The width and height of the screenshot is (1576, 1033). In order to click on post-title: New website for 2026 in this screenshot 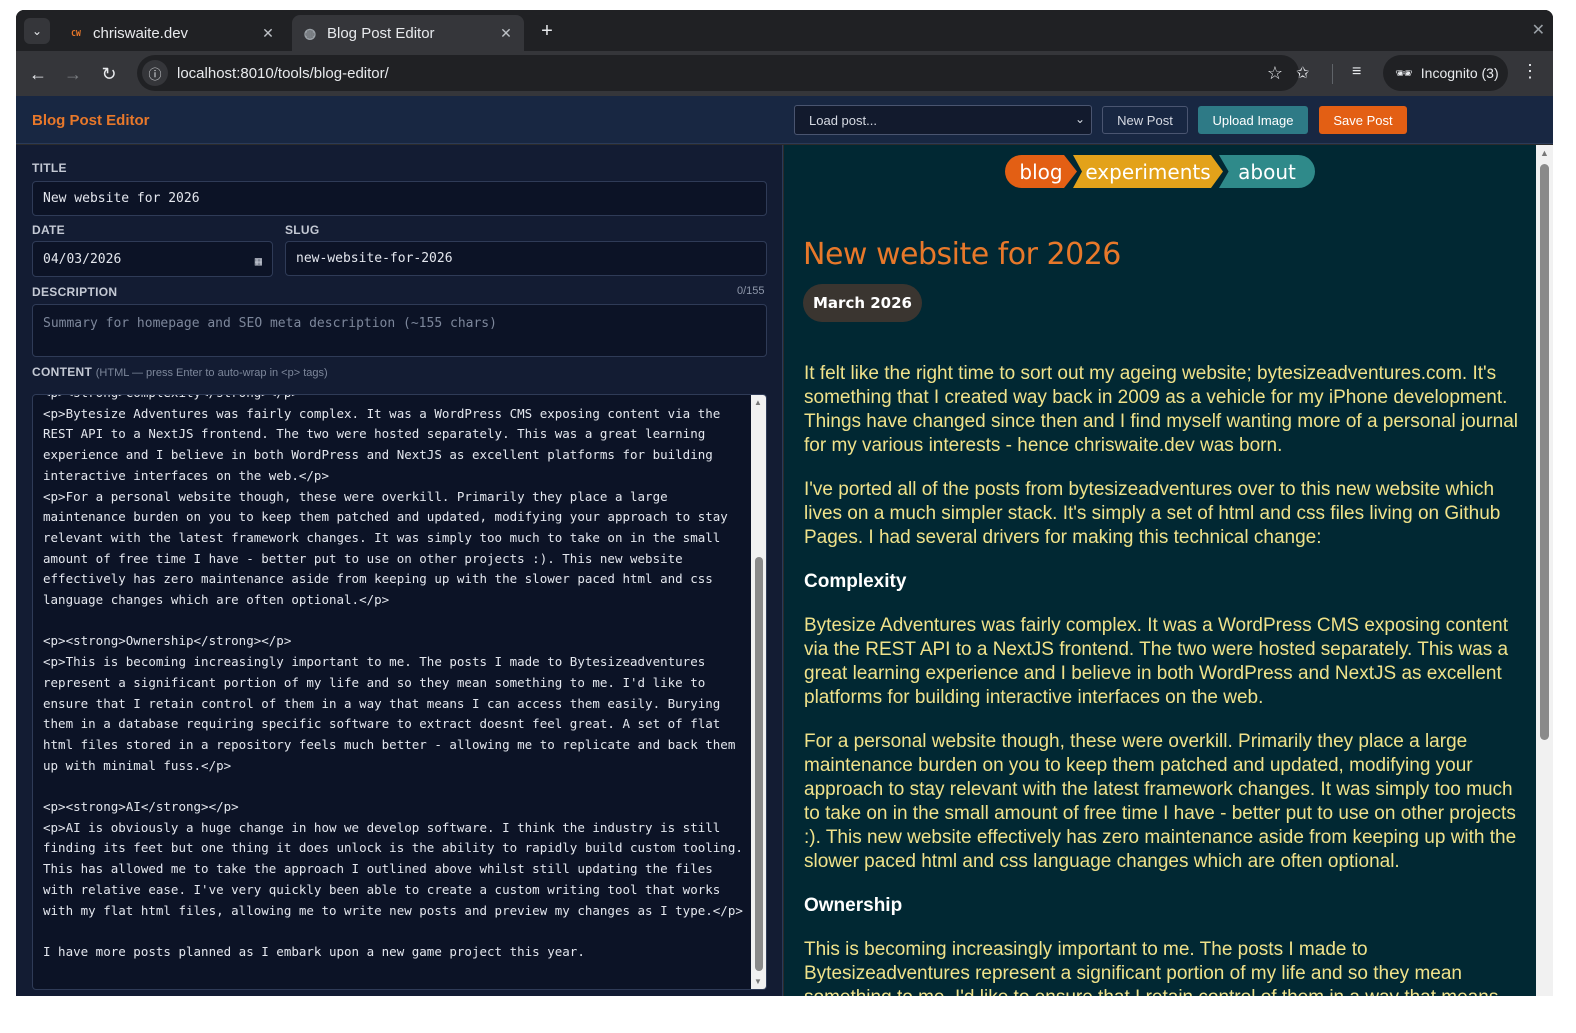, I will do `click(962, 254)`.